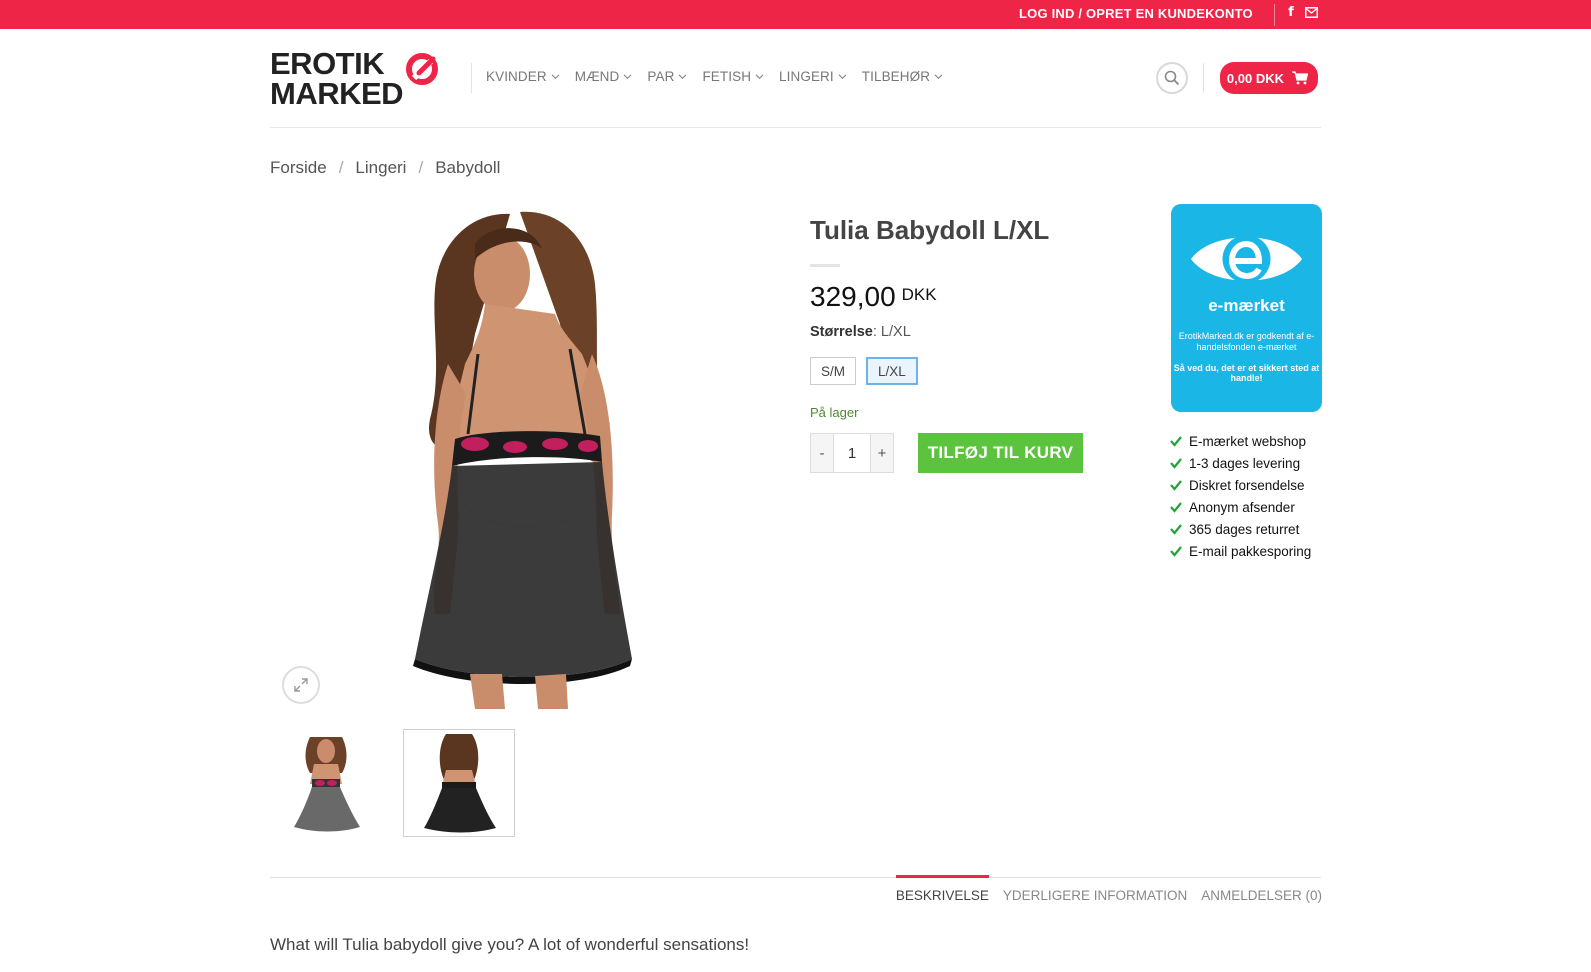  Describe the element at coordinates (1247, 485) in the screenshot. I see `usp-label: Diskret forsendelse` at that location.